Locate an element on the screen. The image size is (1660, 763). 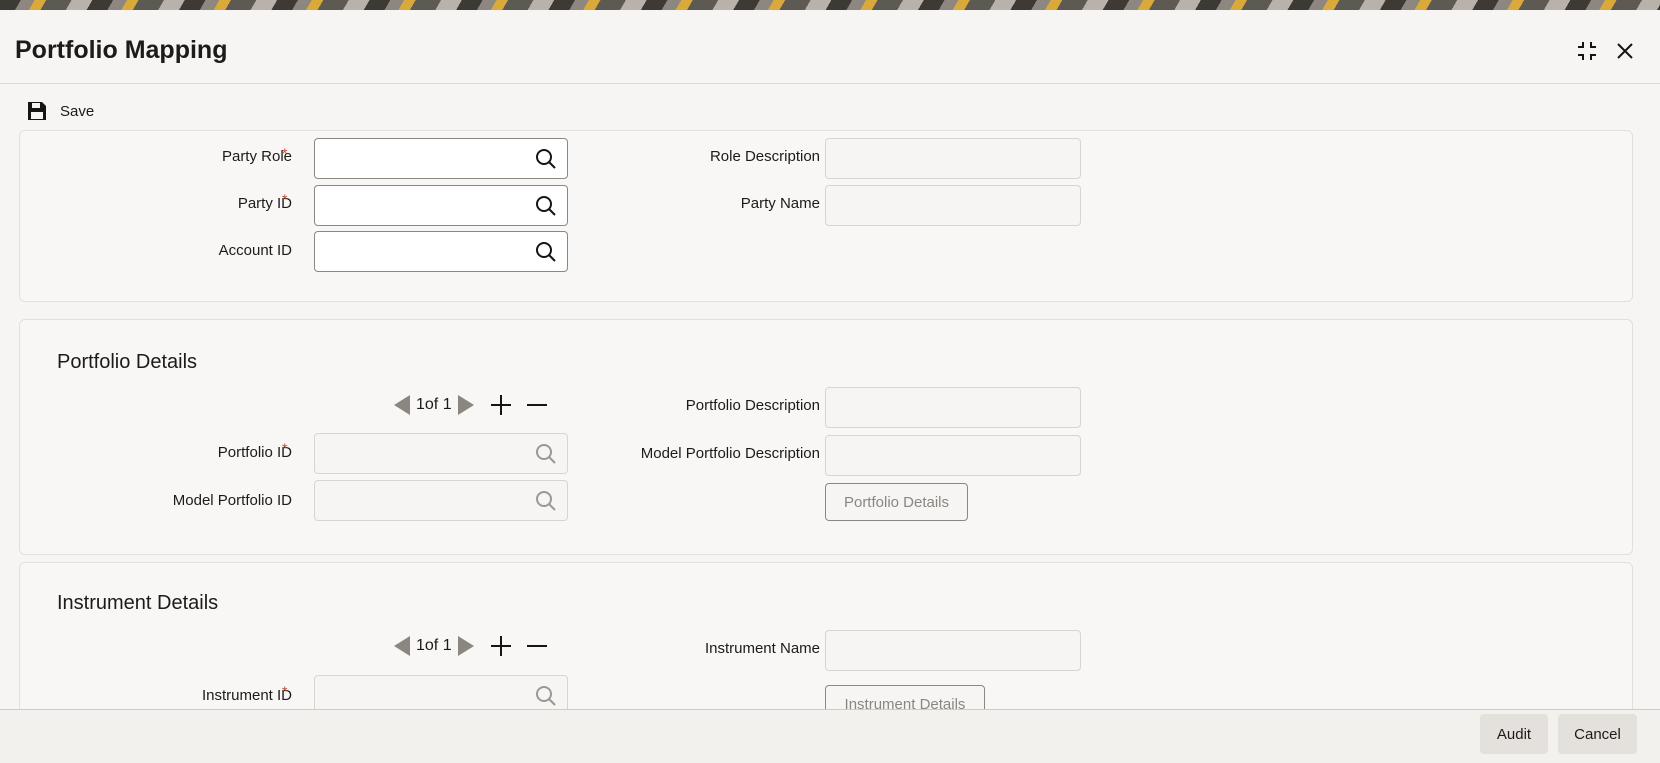
close-icon is located at coordinates (1625, 51).